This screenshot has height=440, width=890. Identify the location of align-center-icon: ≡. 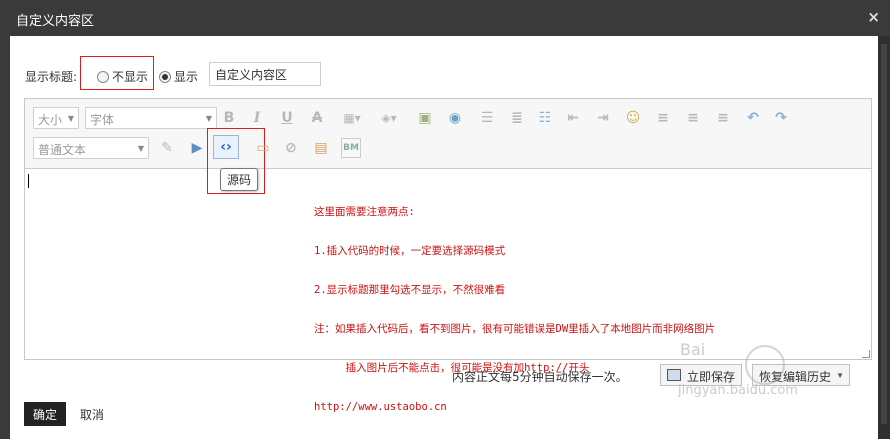
(693, 118).